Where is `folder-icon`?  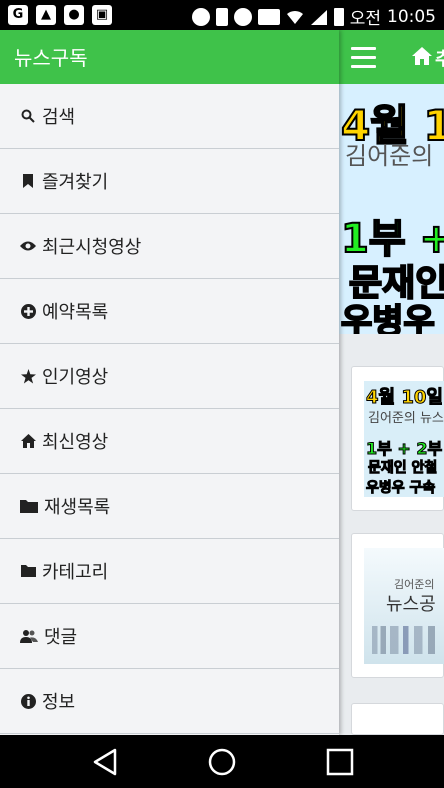
folder-icon is located at coordinates (29, 506).